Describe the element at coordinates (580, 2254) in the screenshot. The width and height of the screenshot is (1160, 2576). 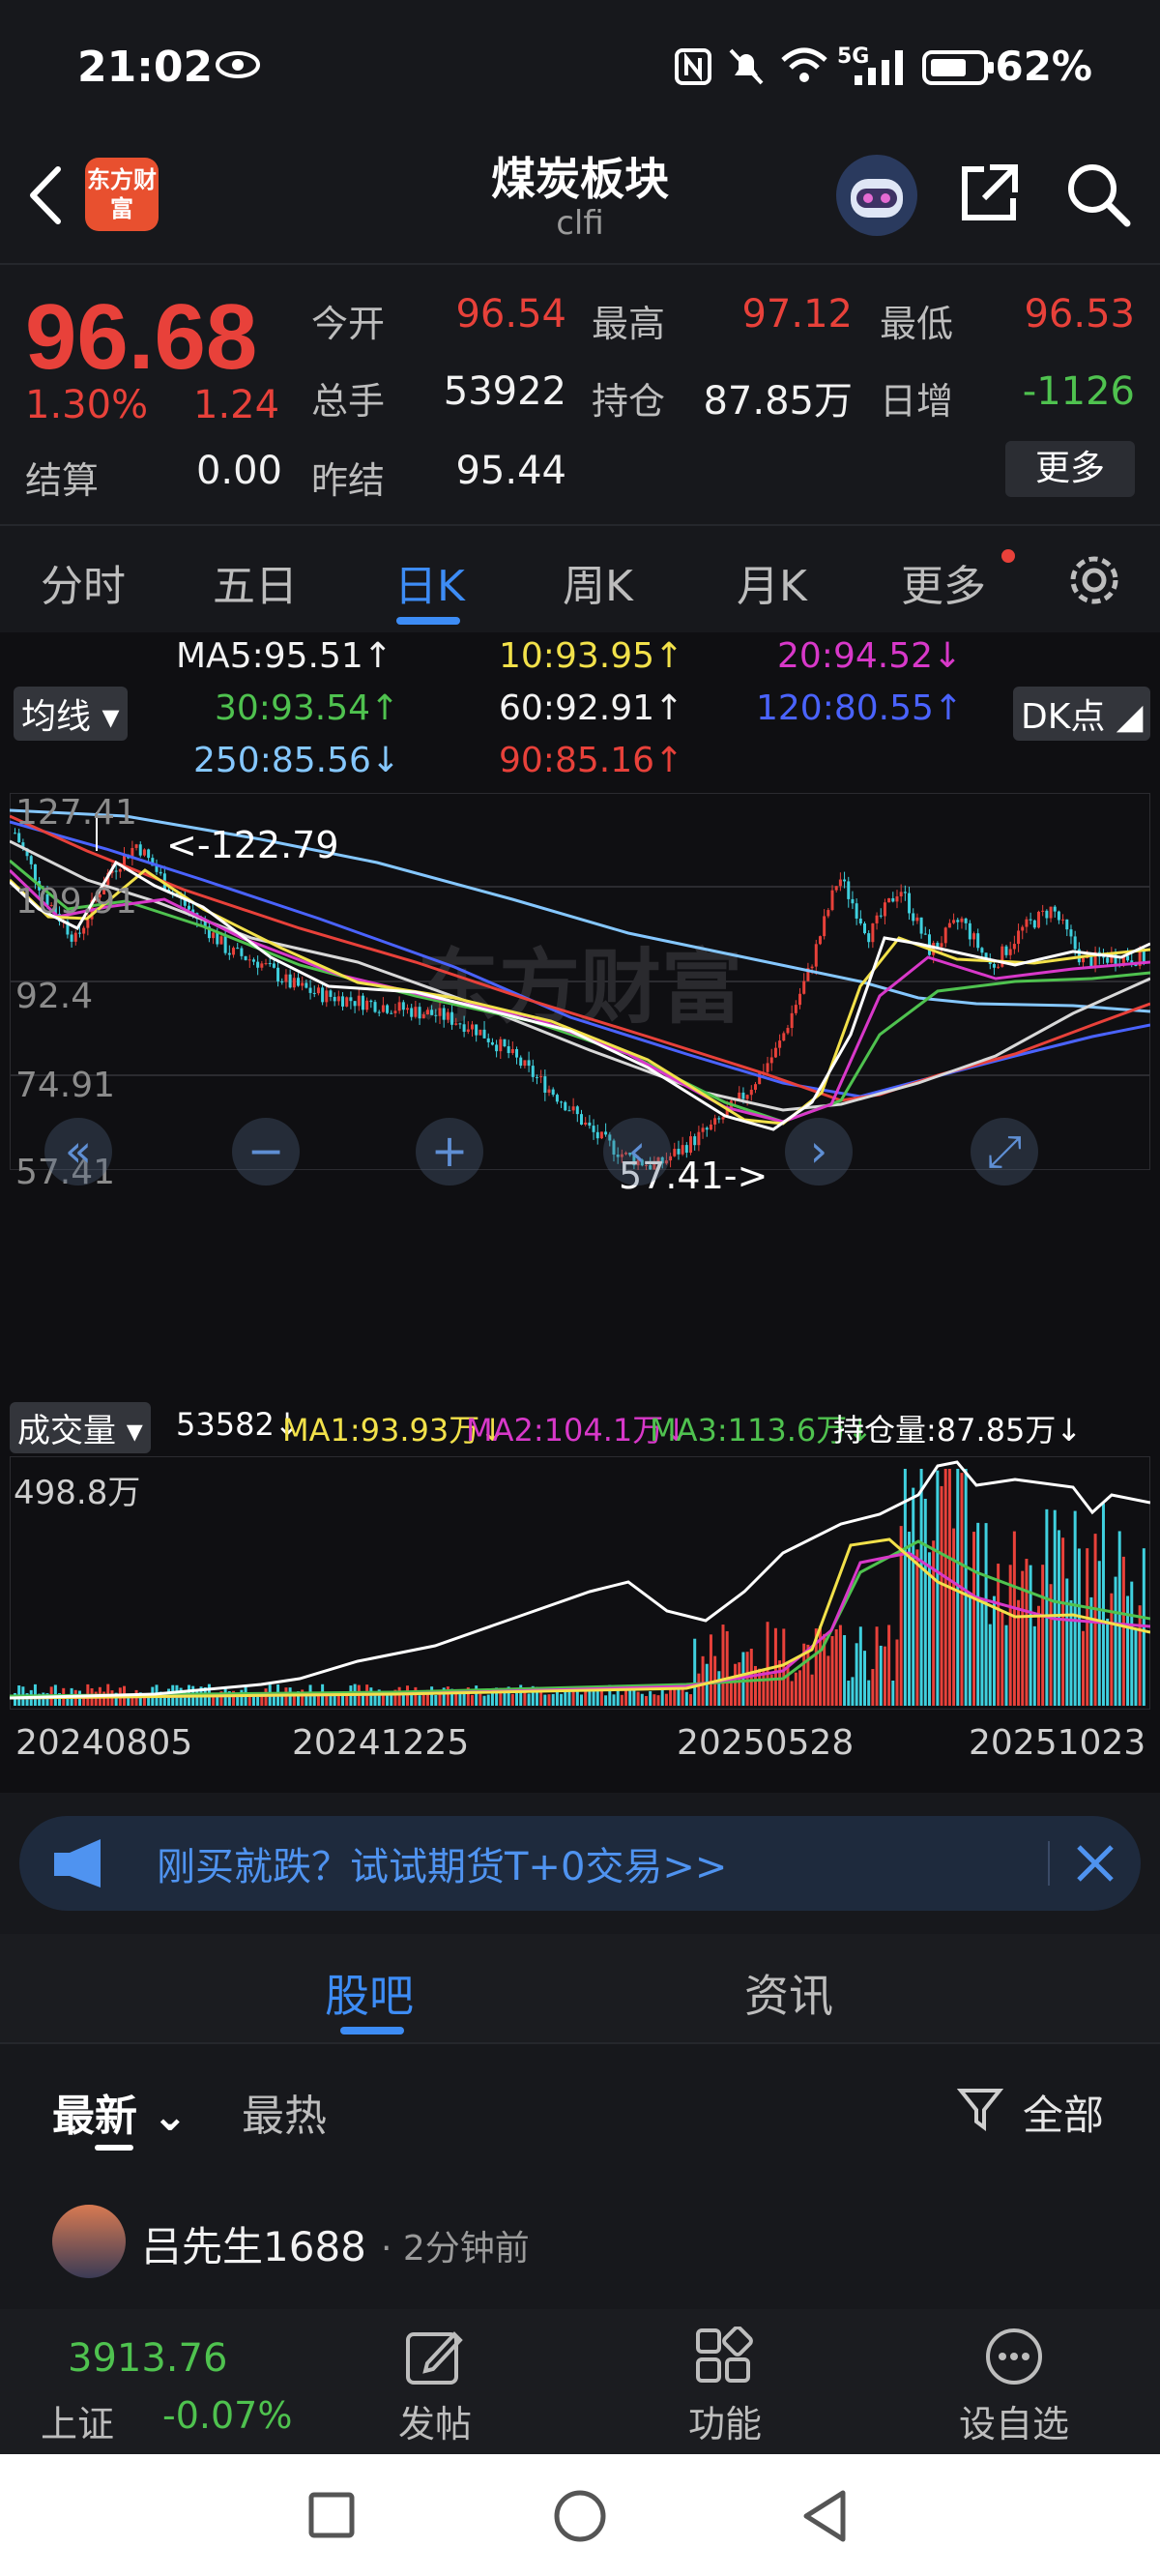
I see `post-item: 吕先生1688 · 2分钟前` at that location.